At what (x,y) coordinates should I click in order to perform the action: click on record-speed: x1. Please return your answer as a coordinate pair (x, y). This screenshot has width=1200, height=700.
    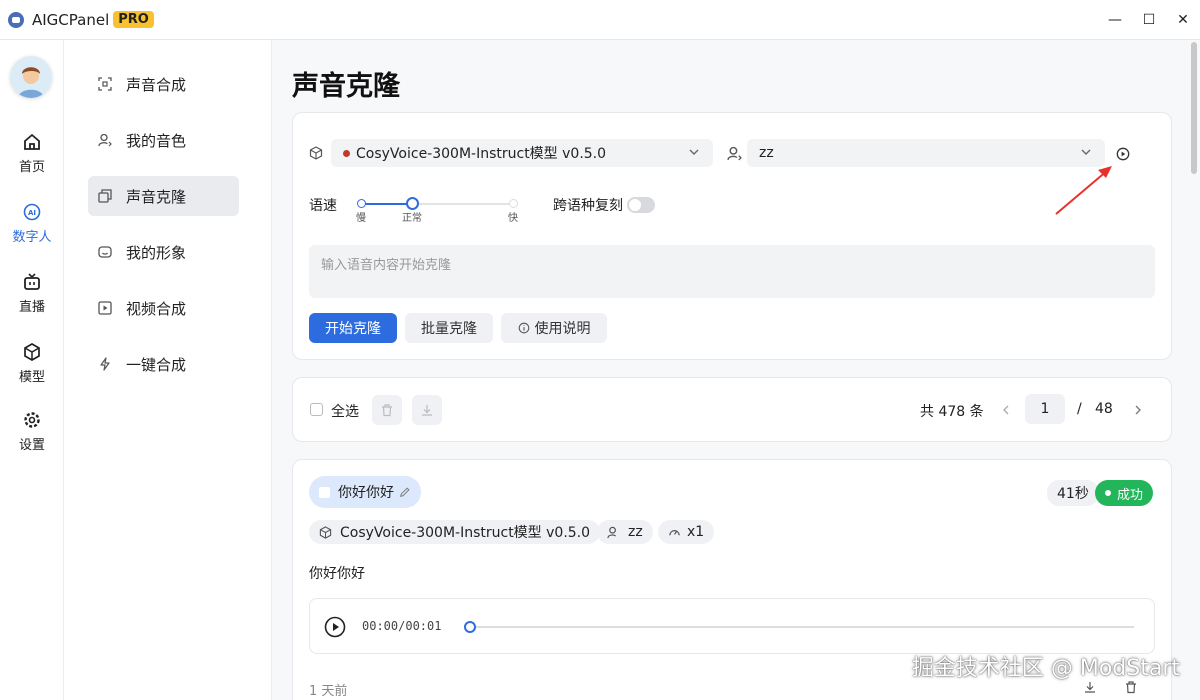
    Looking at the image, I should click on (696, 532).